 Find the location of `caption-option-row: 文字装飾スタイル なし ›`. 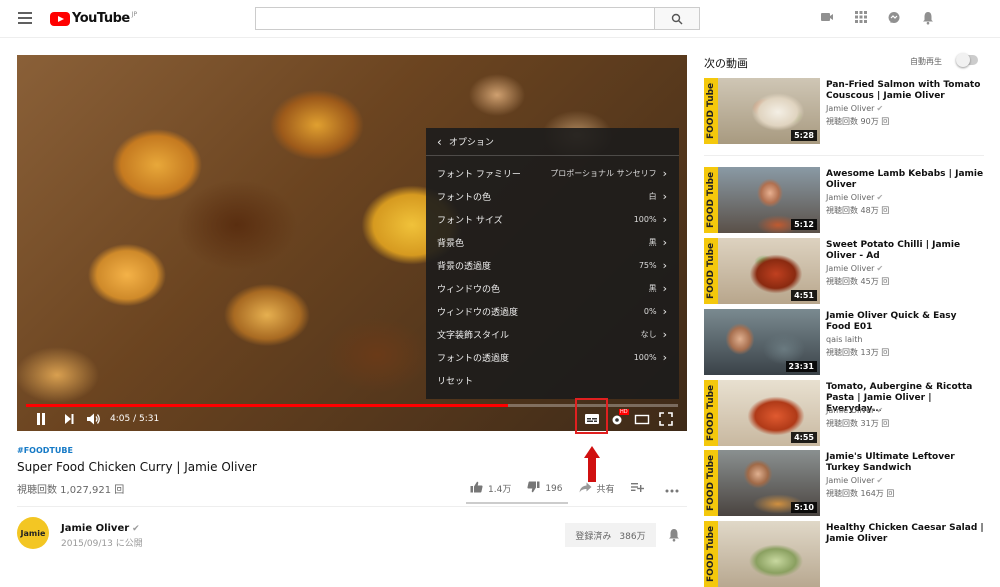

caption-option-row: 文字装飾スタイル なし › is located at coordinates (552, 334).